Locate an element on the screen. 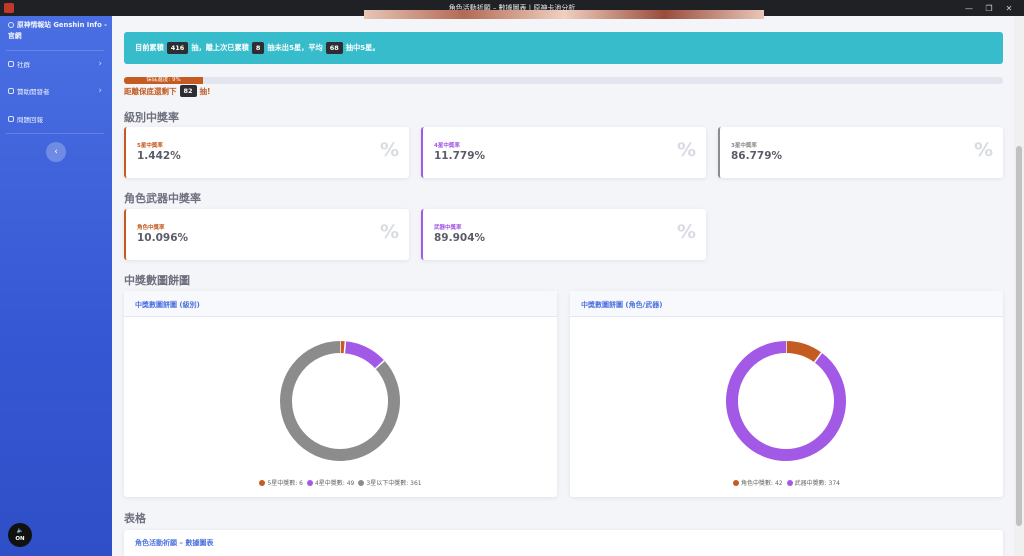  legend-item: 武器中獎數: 374 is located at coordinates (813, 482).